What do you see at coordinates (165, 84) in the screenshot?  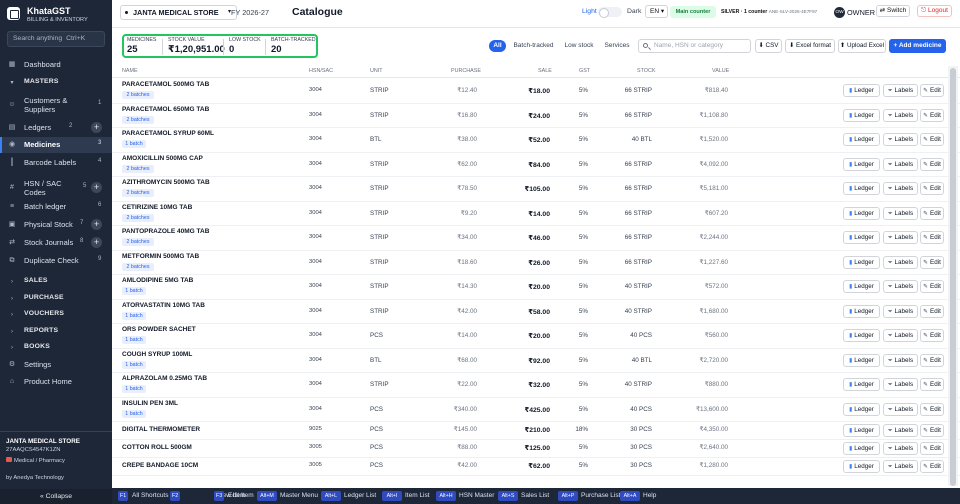 I see `medicine-name: PARACETAMOL 500MG TAB` at bounding box center [165, 84].